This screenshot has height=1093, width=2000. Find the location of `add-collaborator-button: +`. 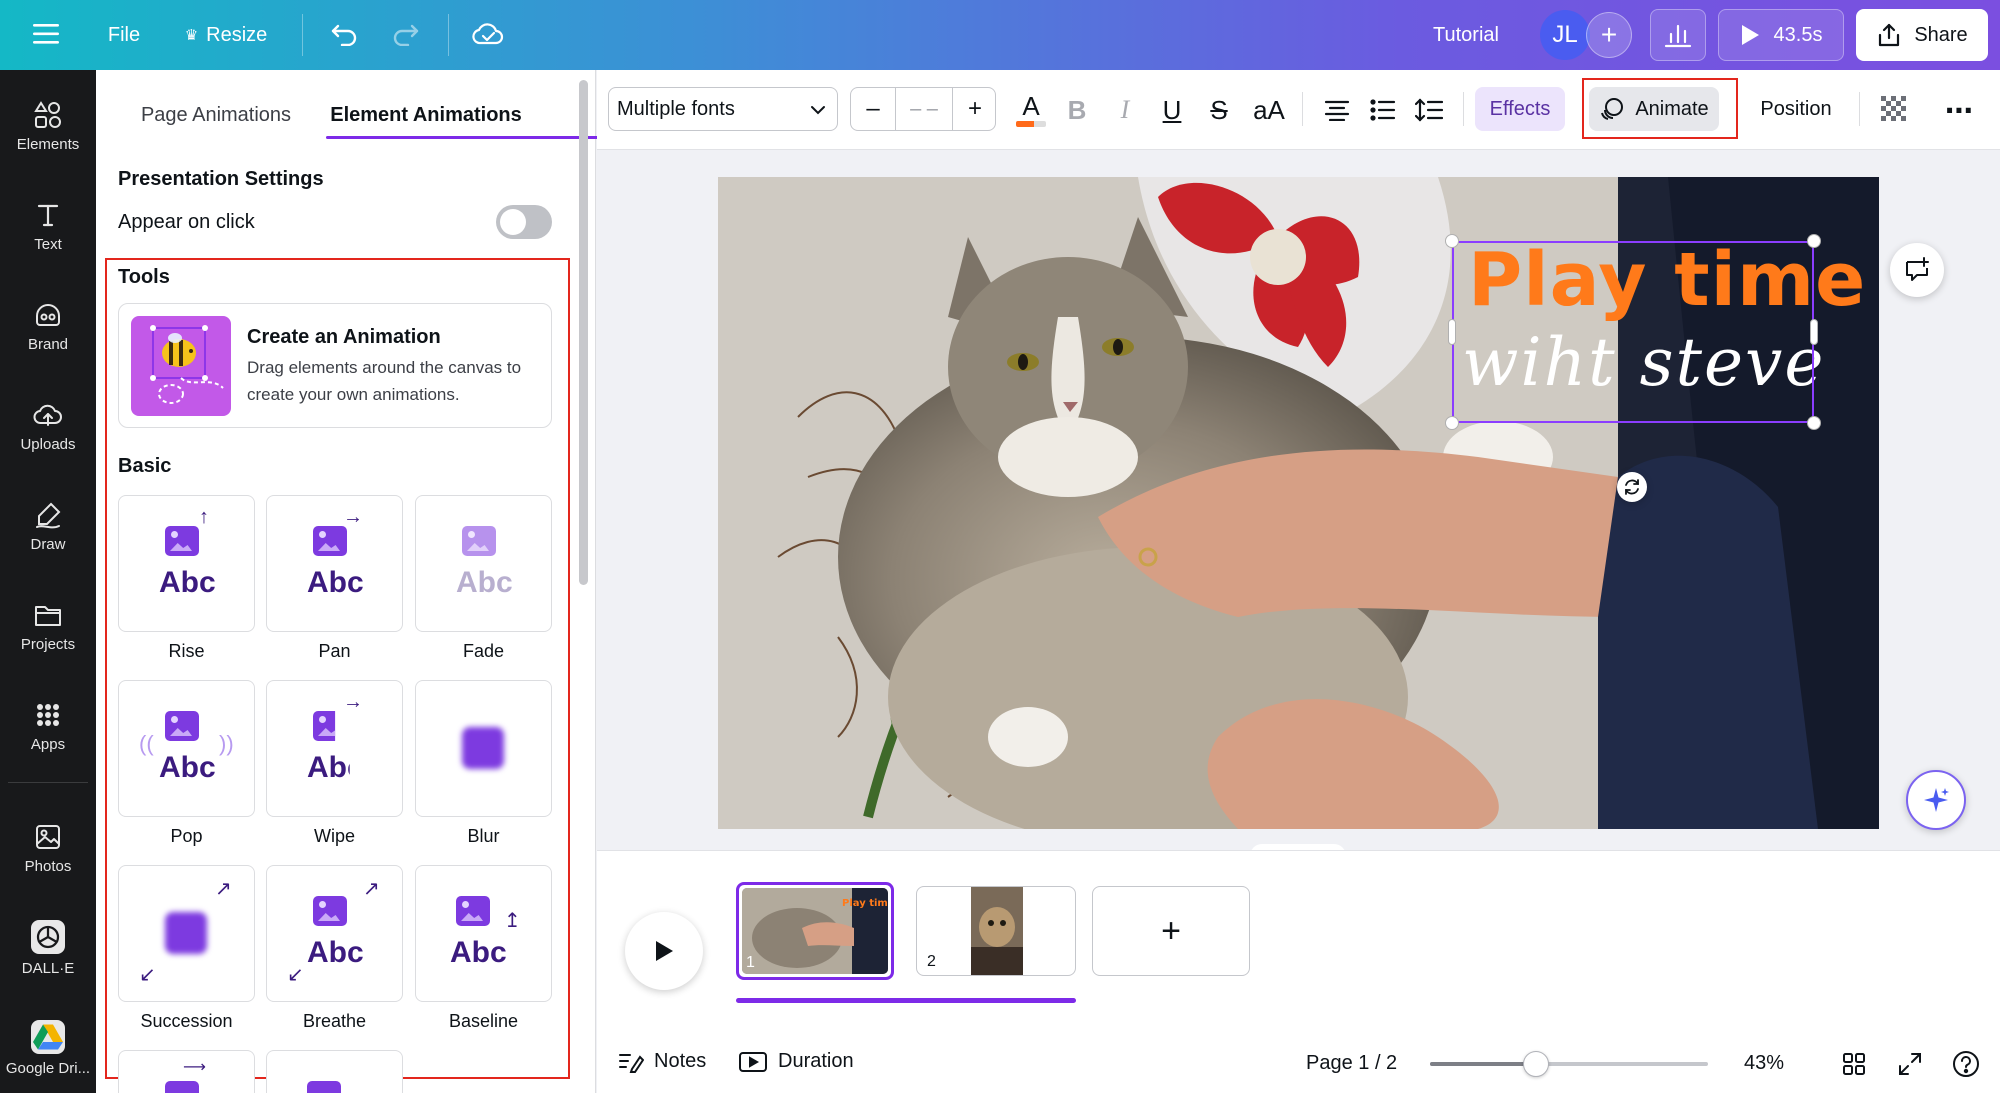

add-collaborator-button: + is located at coordinates (1609, 35).